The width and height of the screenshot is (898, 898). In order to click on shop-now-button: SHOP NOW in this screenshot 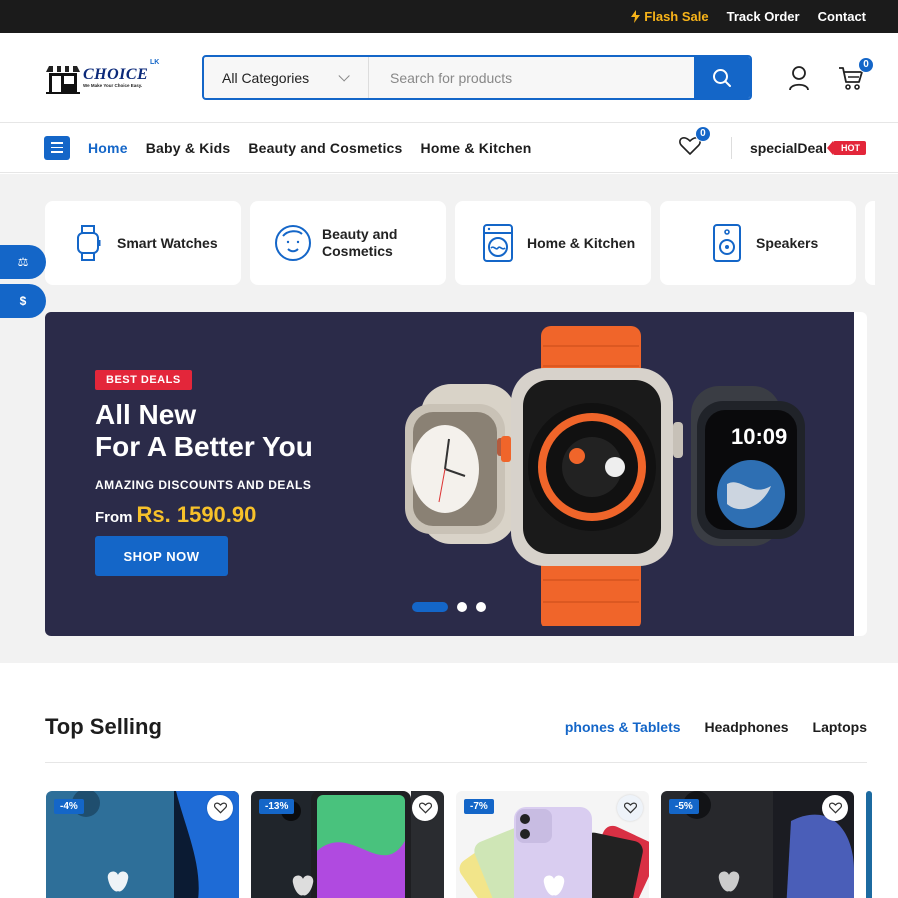, I will do `click(161, 556)`.